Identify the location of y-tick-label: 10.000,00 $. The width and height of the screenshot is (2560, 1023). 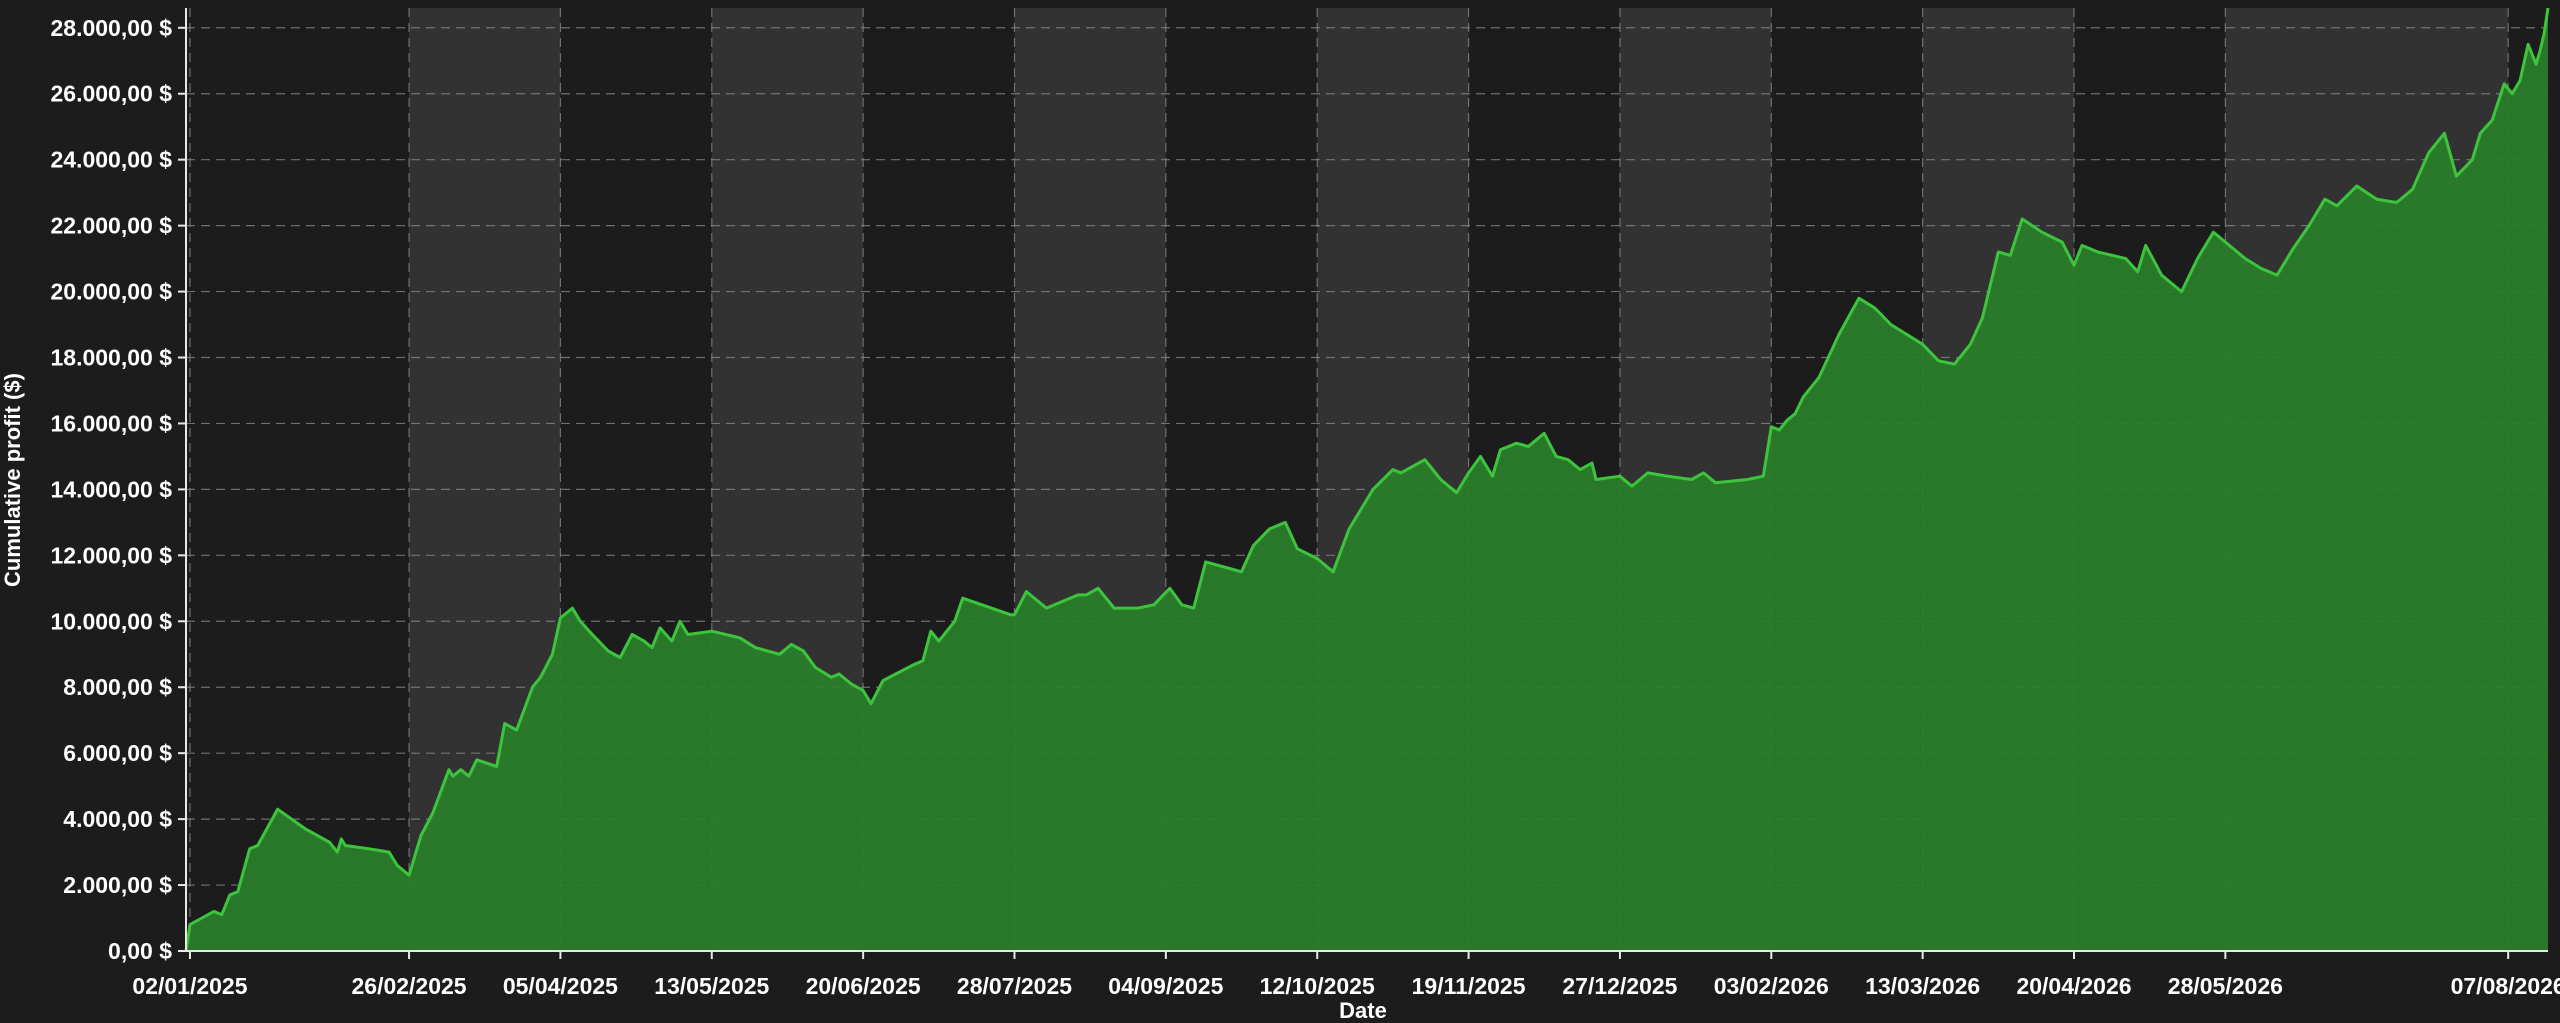
(111, 621).